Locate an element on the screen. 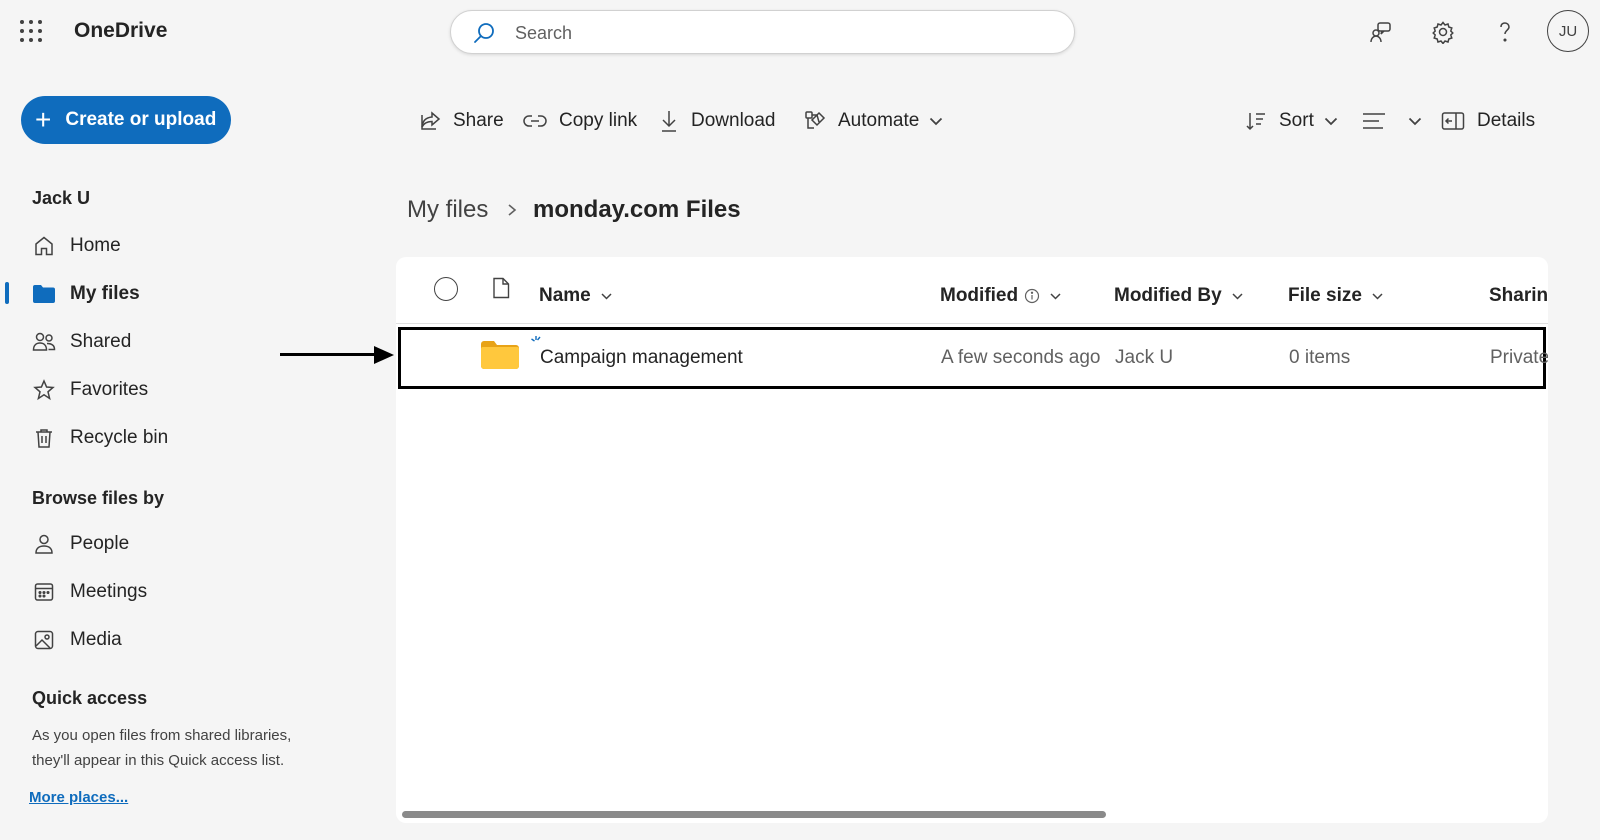 The height and width of the screenshot is (840, 1600). sidebar-item-label: My files is located at coordinates (105, 293).